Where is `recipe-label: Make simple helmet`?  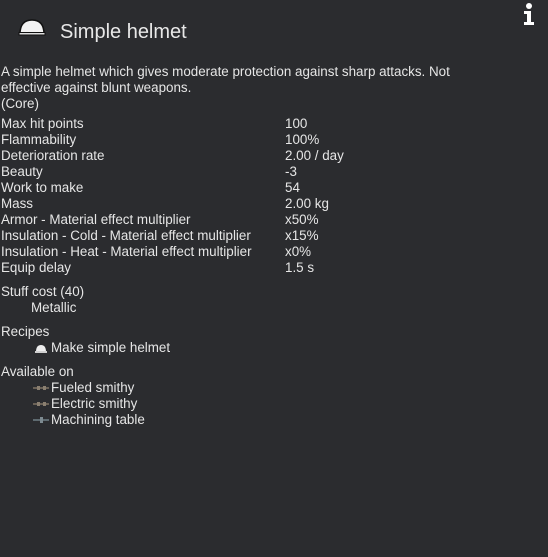
recipe-label: Make simple helmet is located at coordinates (111, 347).